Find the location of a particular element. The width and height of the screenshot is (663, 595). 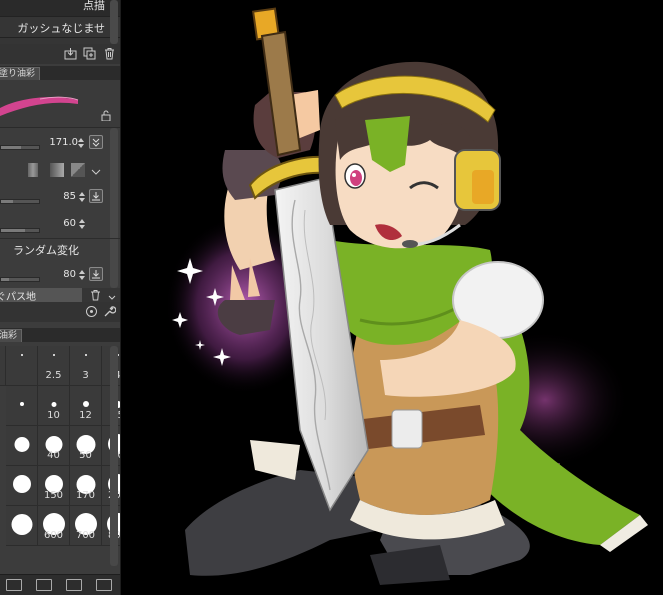

opacity-slider is located at coordinates (20, 201).